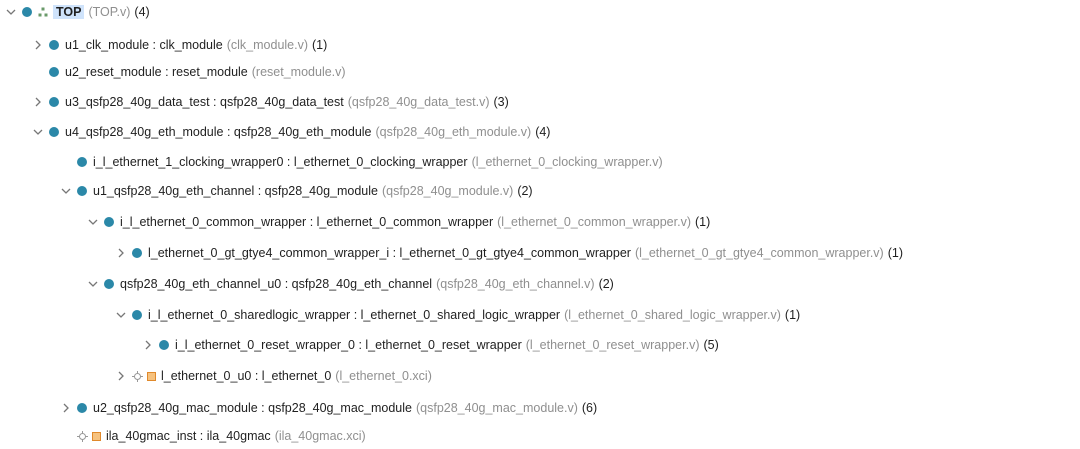  What do you see at coordinates (567, 162) in the screenshot?
I see `tree-row-file: (l_ethernet_0_clocking_wrapper.v)` at bounding box center [567, 162].